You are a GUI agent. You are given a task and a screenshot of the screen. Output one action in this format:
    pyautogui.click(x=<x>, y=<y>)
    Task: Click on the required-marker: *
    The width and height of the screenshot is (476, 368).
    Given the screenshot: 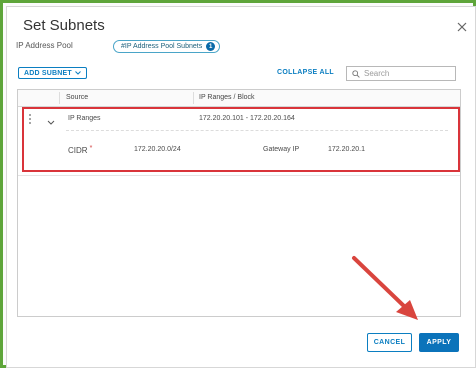 What is the action you would take?
    pyautogui.click(x=91, y=148)
    